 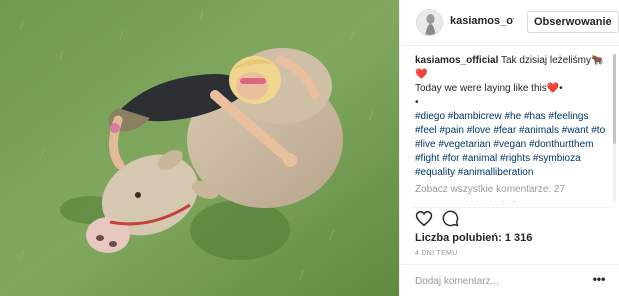 What do you see at coordinates (510, 159) in the screenshot?
I see `caption-hashtags: #fight #for #animal #rights #symbioza` at bounding box center [510, 159].